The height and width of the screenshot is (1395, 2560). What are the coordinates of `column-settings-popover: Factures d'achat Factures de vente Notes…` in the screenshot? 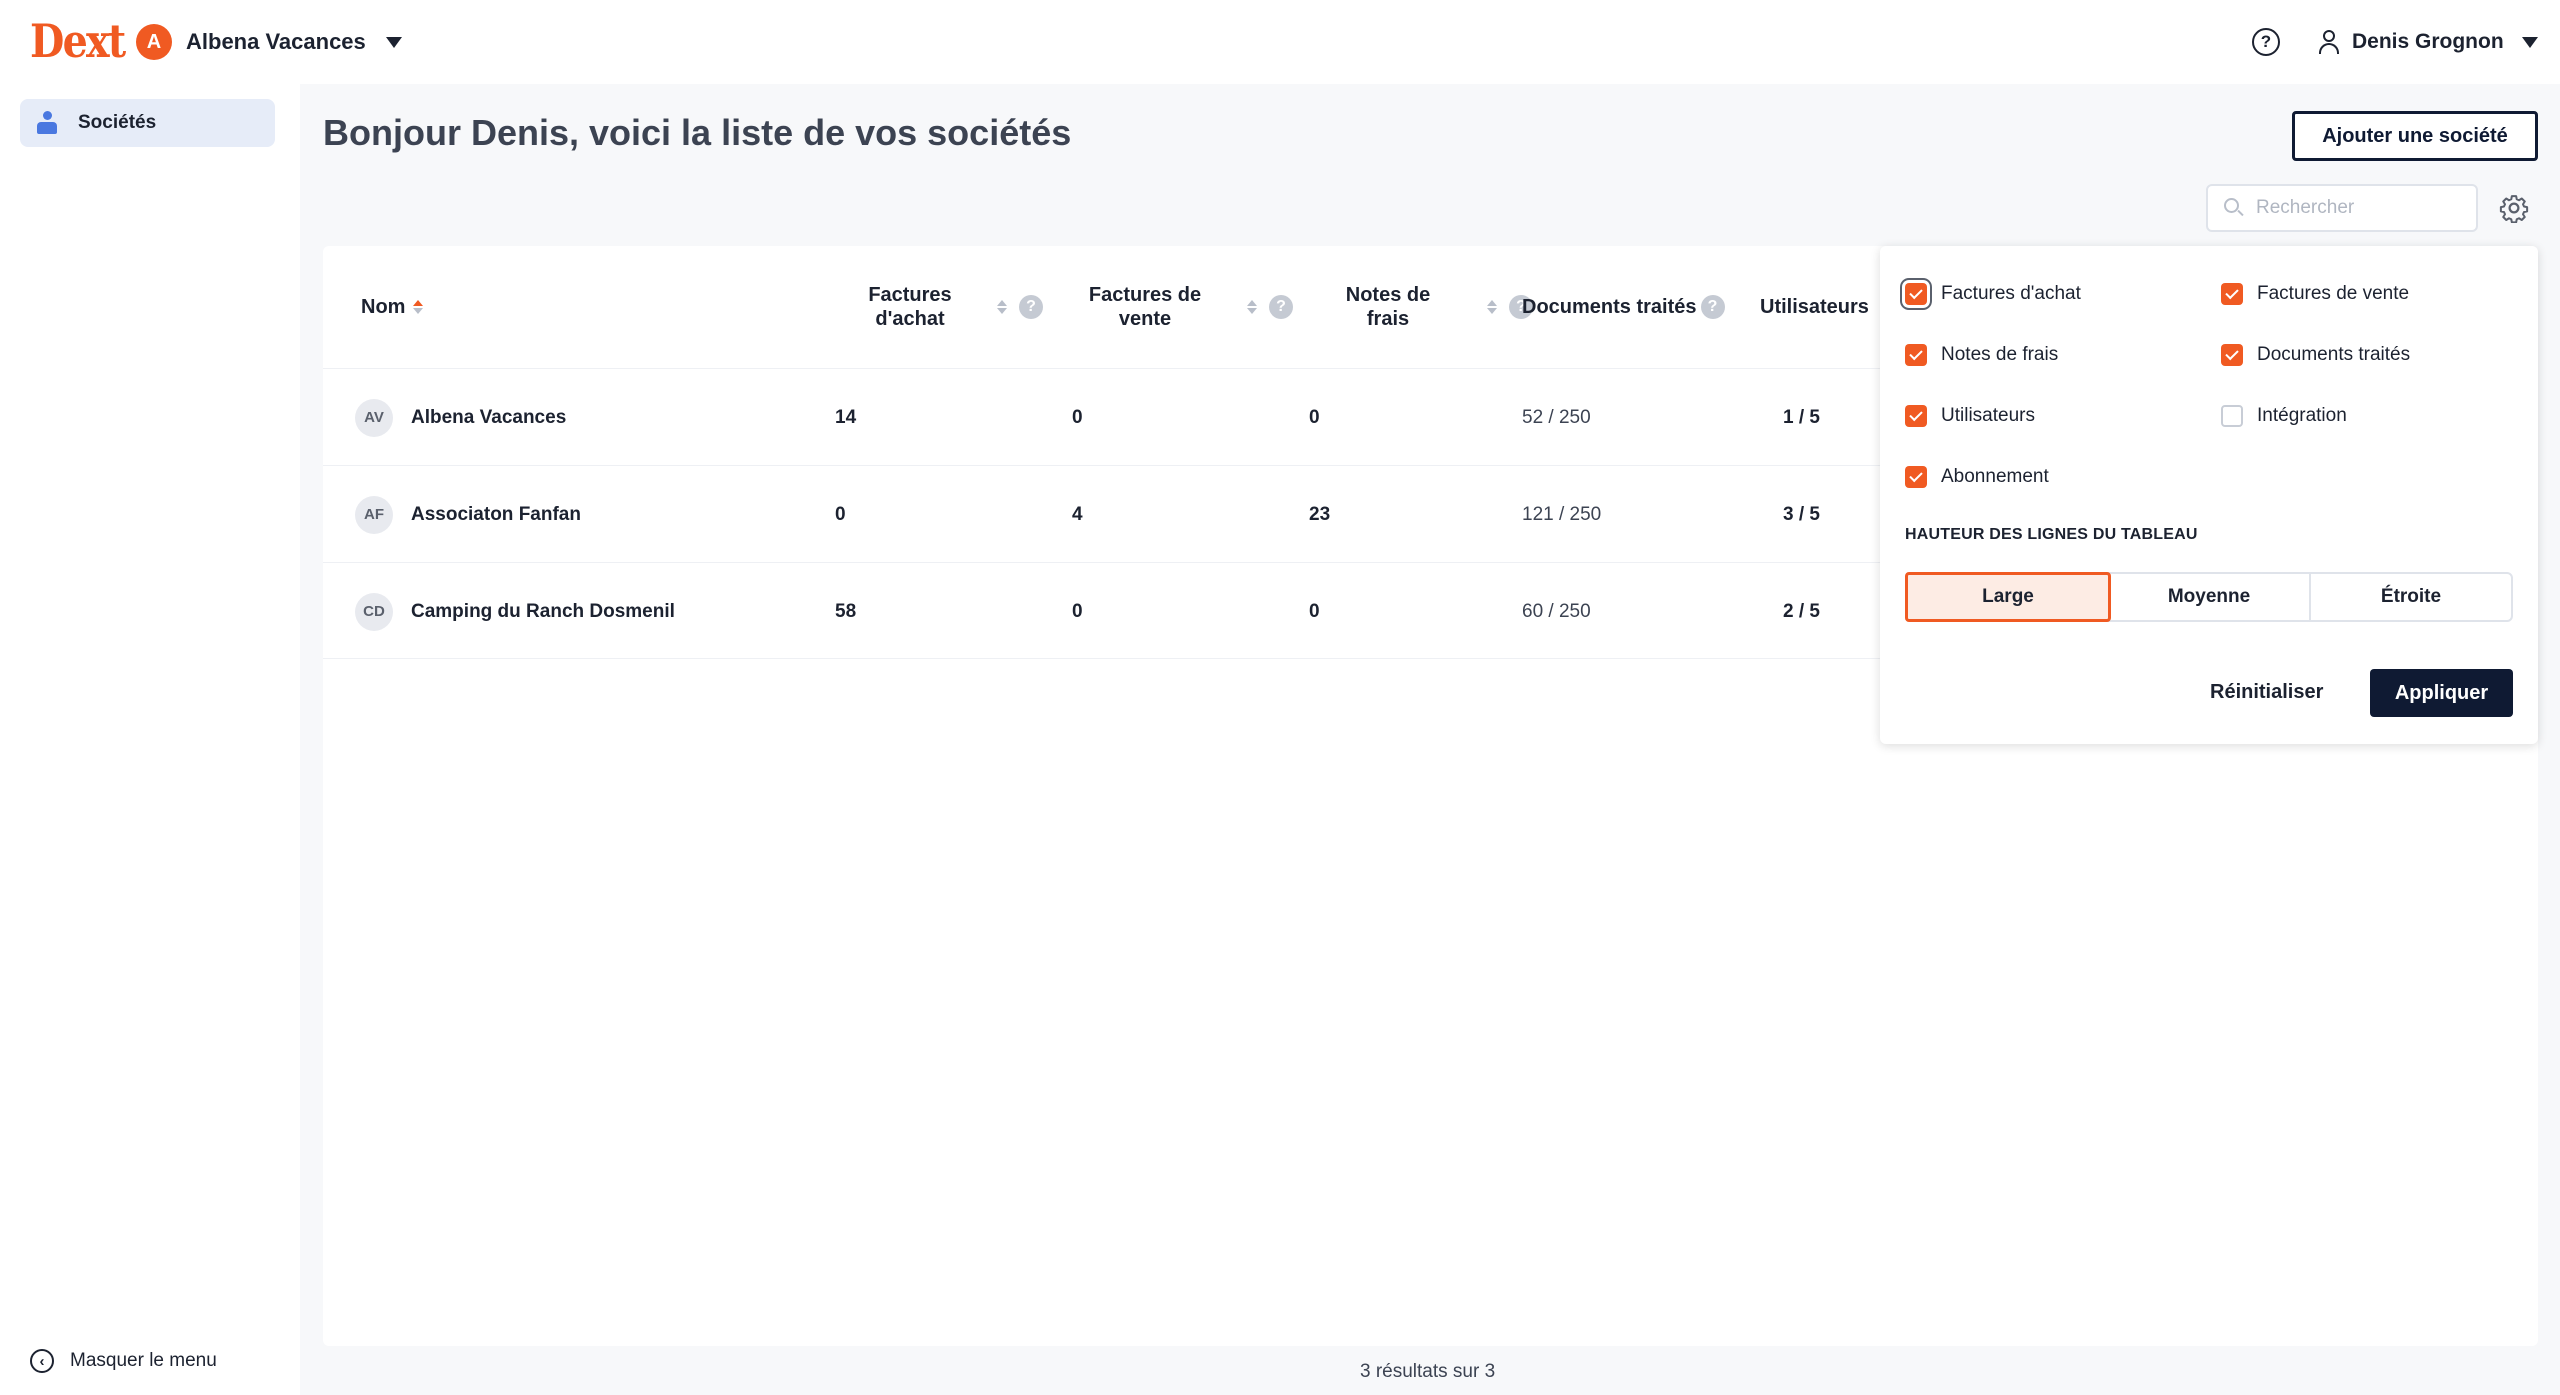 It's located at (2209, 495).